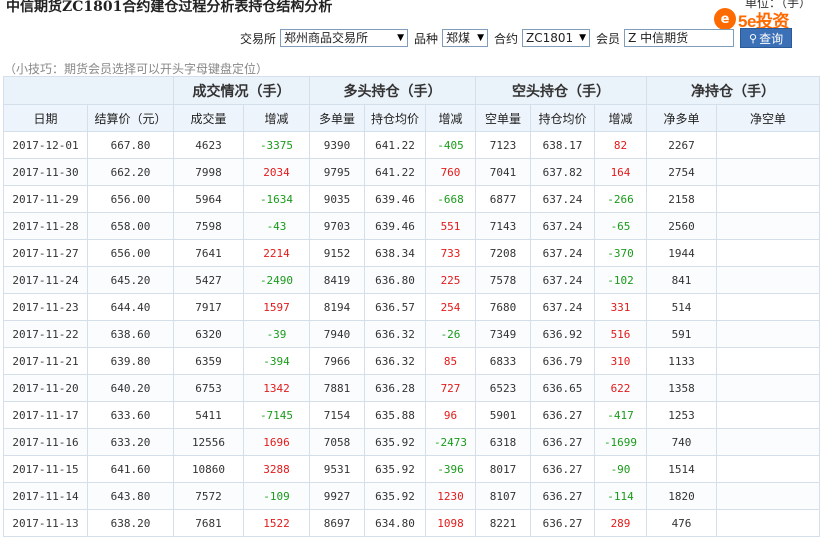 This screenshot has height=541, width=822. I want to click on table-cell: 2017-12-01, so click(45, 145).